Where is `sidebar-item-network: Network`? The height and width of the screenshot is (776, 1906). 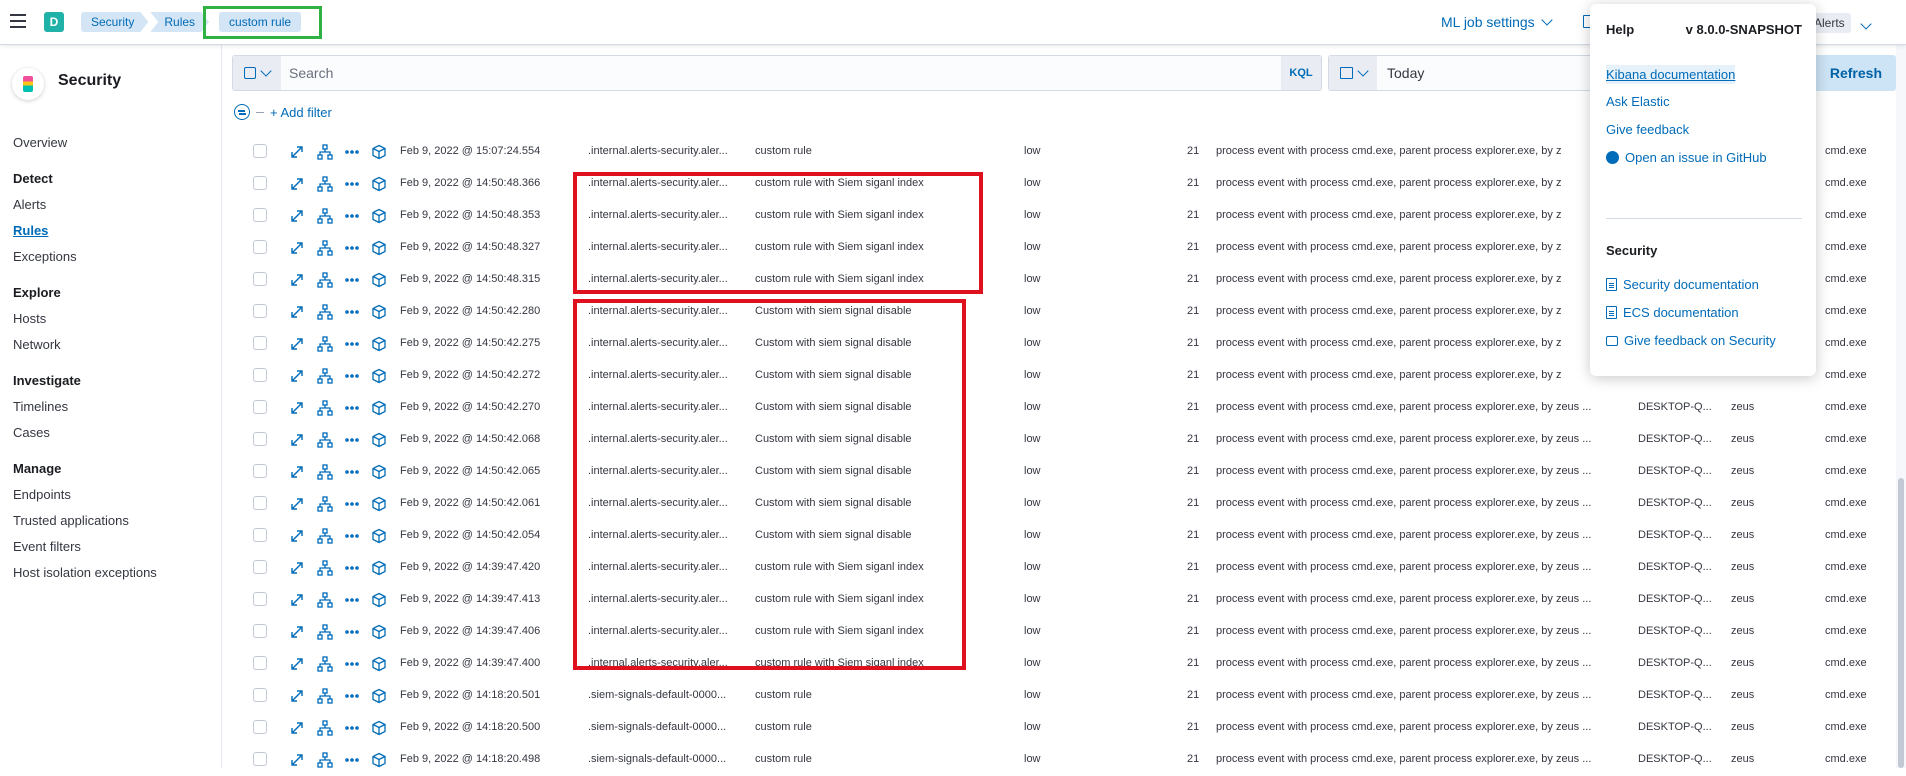 sidebar-item-network: Network is located at coordinates (113, 345).